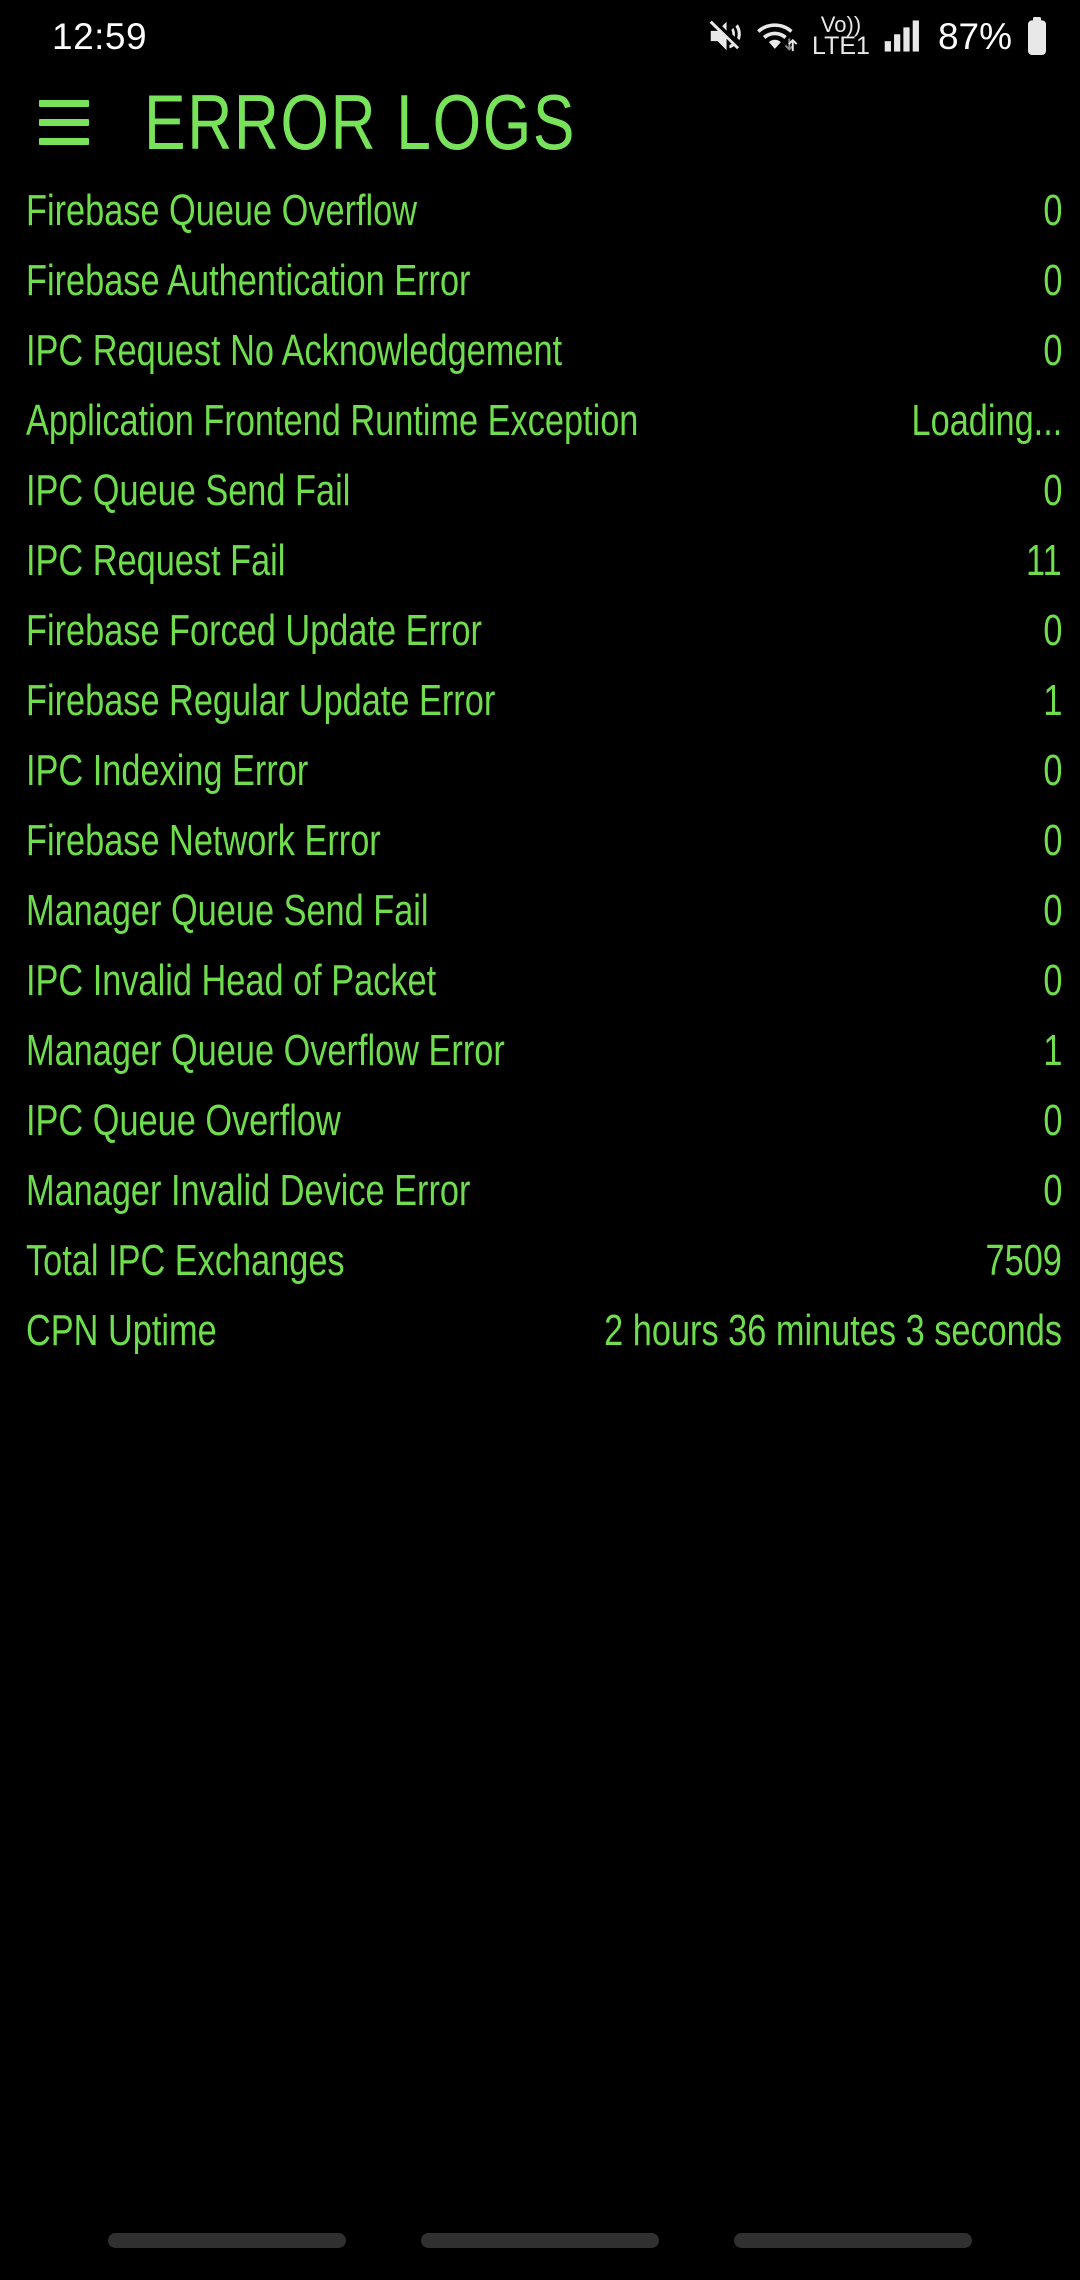 The image size is (1080, 2280). What do you see at coordinates (156, 560) in the screenshot?
I see `log-row-label: IPC Request Fail` at bounding box center [156, 560].